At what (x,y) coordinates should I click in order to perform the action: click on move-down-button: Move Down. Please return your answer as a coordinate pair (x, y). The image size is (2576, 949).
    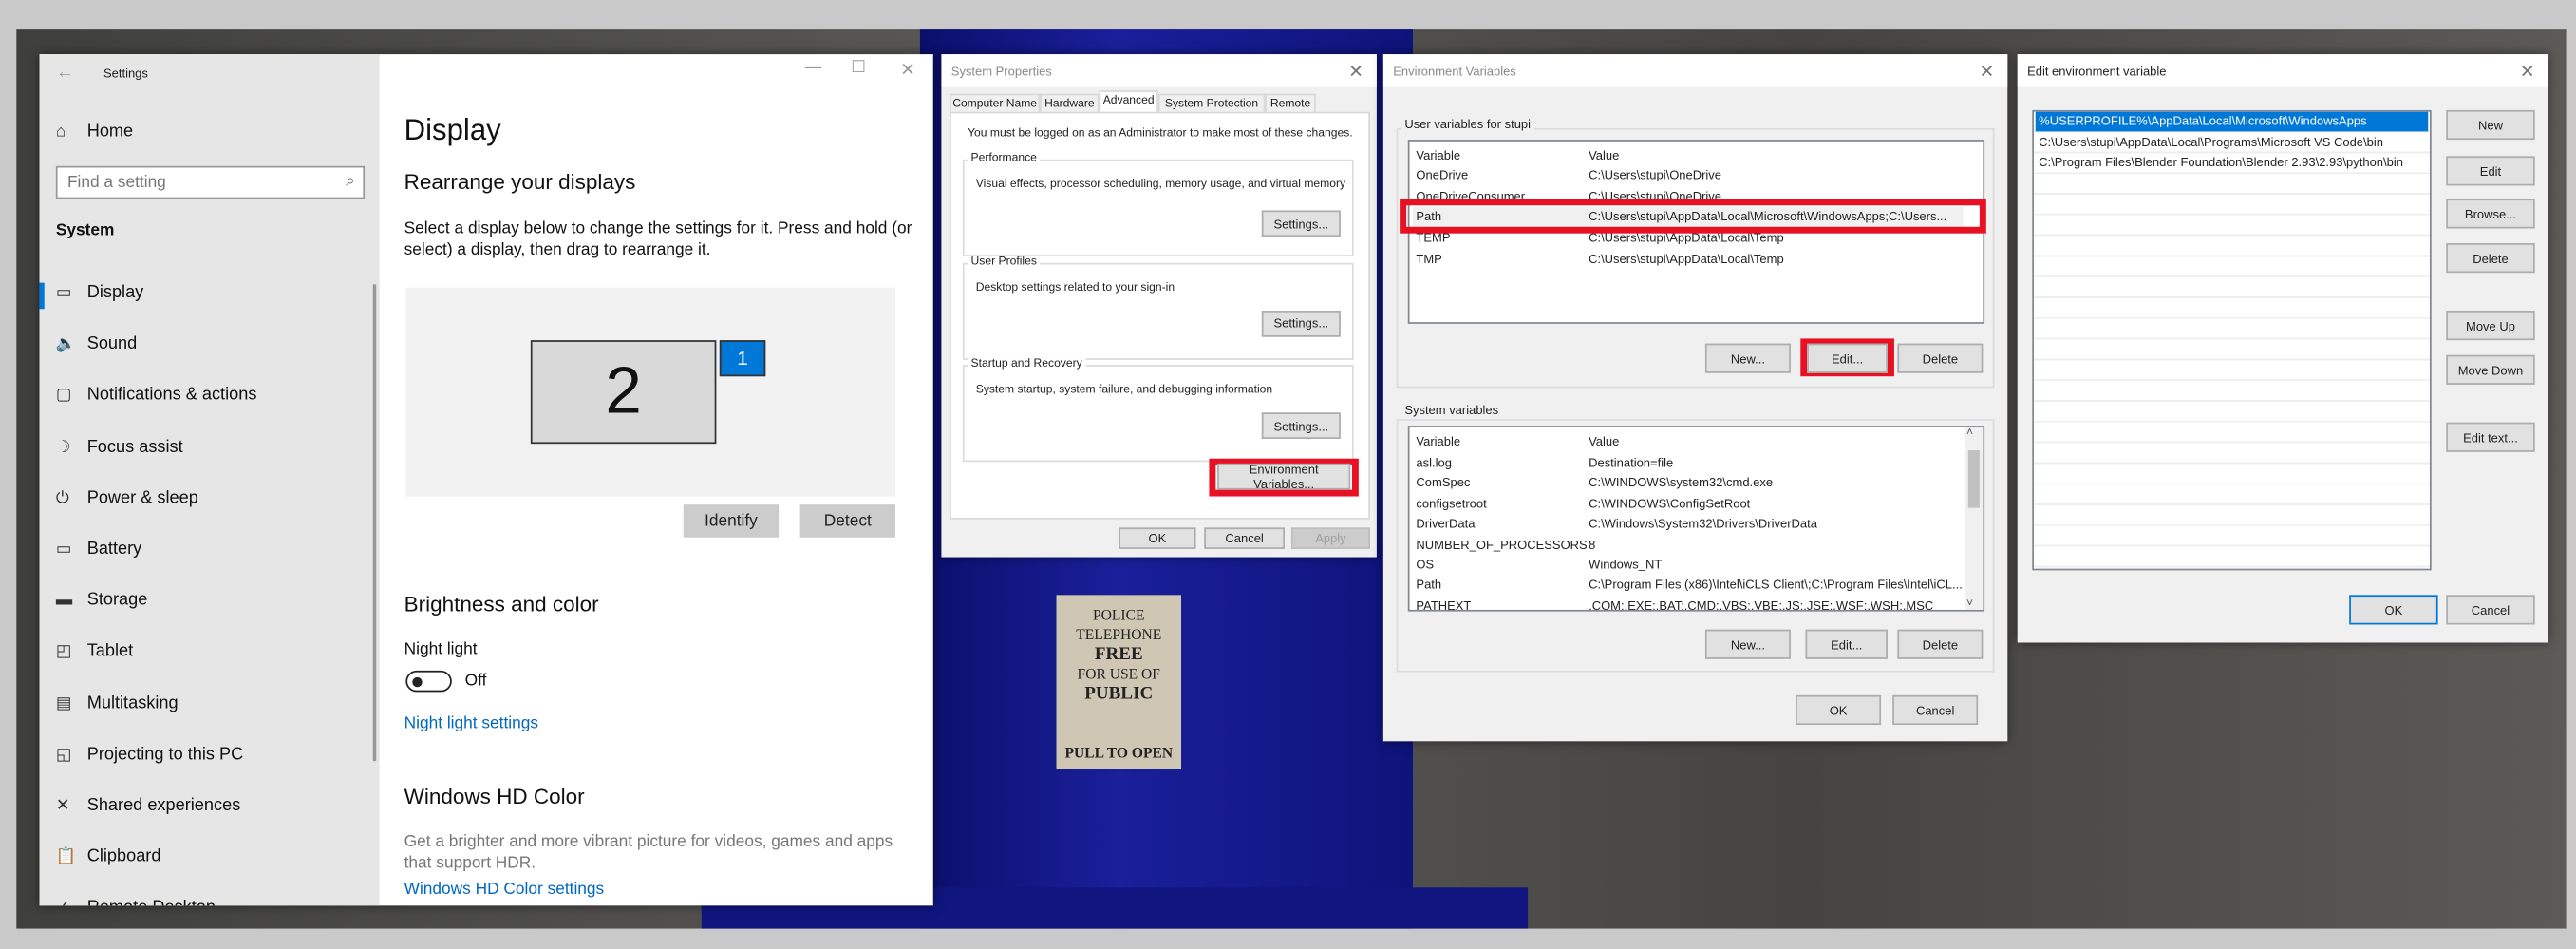
    Looking at the image, I should click on (2490, 369).